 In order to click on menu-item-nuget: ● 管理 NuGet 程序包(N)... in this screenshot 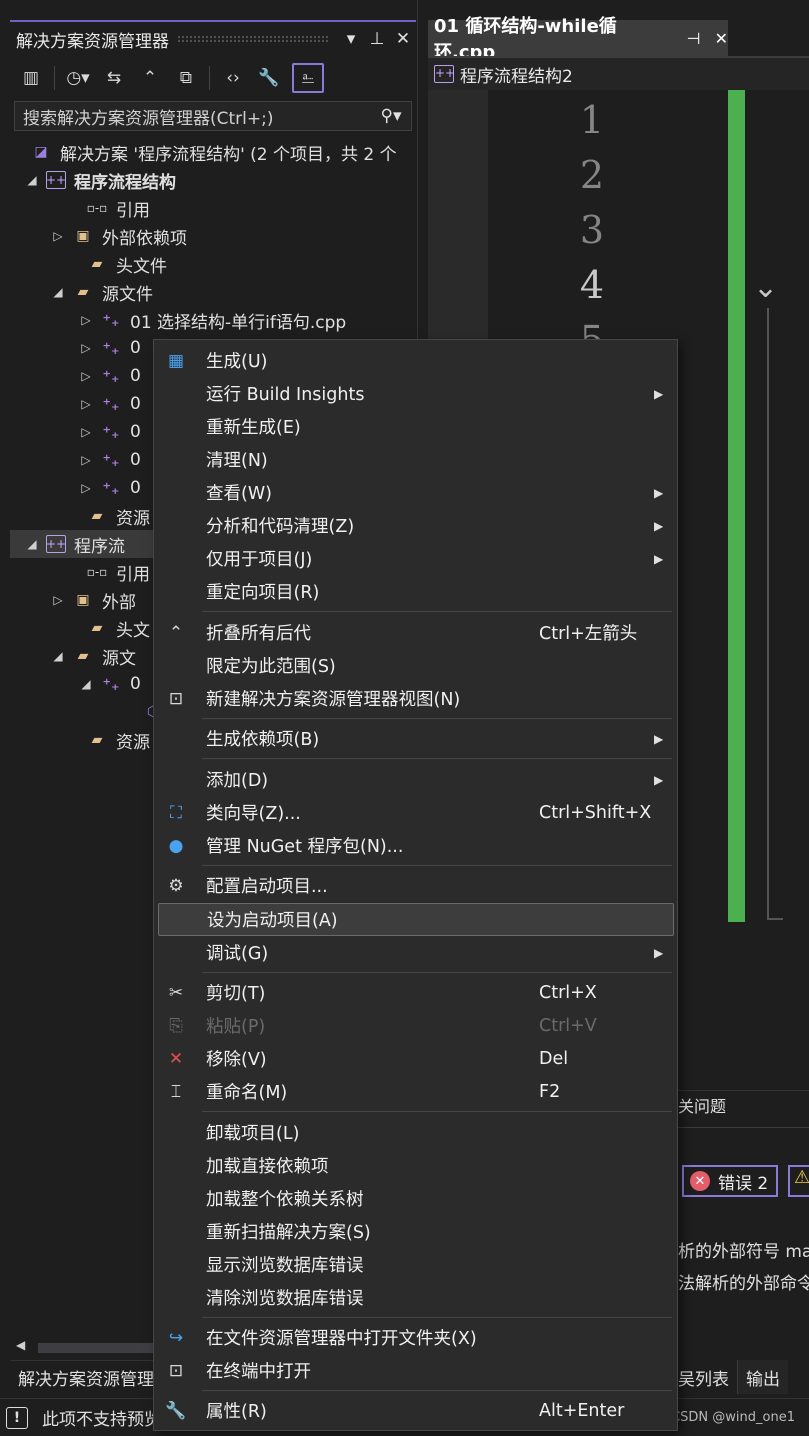, I will do `click(415, 845)`.